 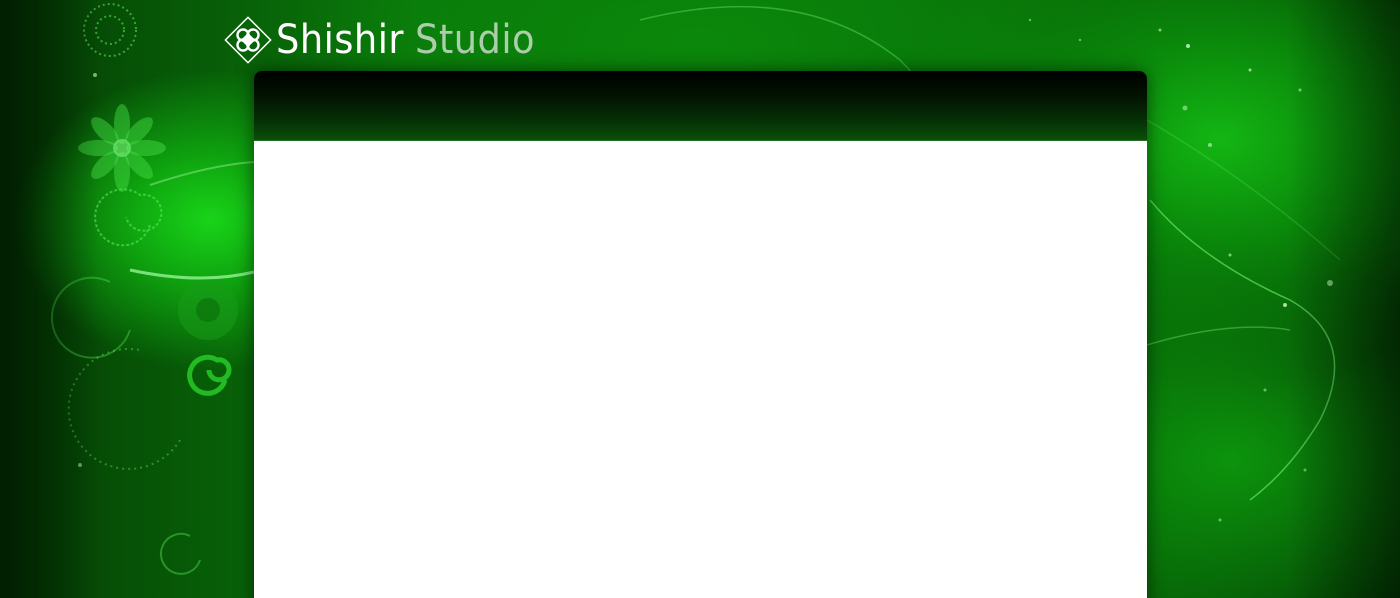 What do you see at coordinates (340, 40) in the screenshot?
I see `brand-name-first: Shishir` at bounding box center [340, 40].